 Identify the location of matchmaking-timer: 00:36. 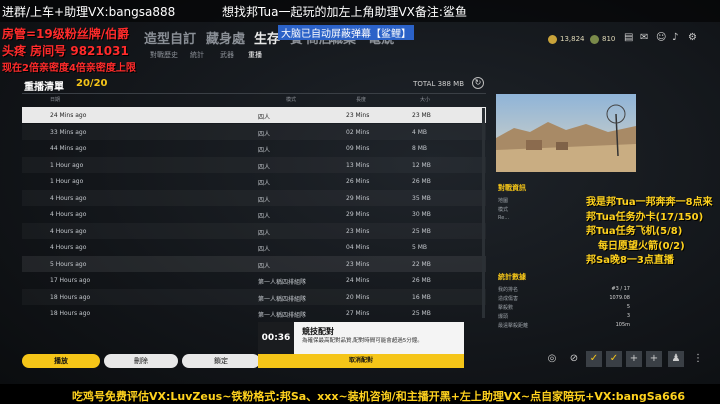
(276, 338).